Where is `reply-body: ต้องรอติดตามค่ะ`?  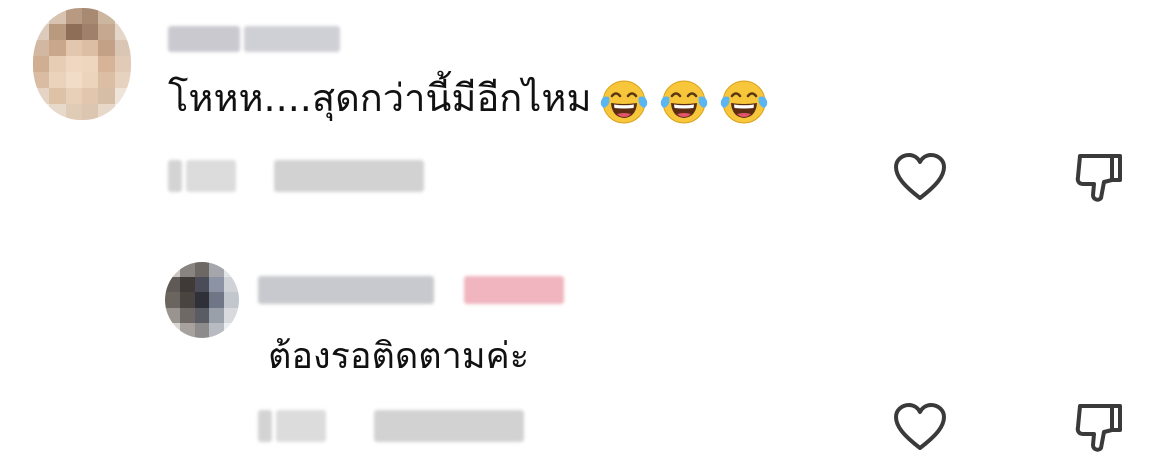 reply-body: ต้องรอติดตามค่ะ is located at coordinates (398, 357).